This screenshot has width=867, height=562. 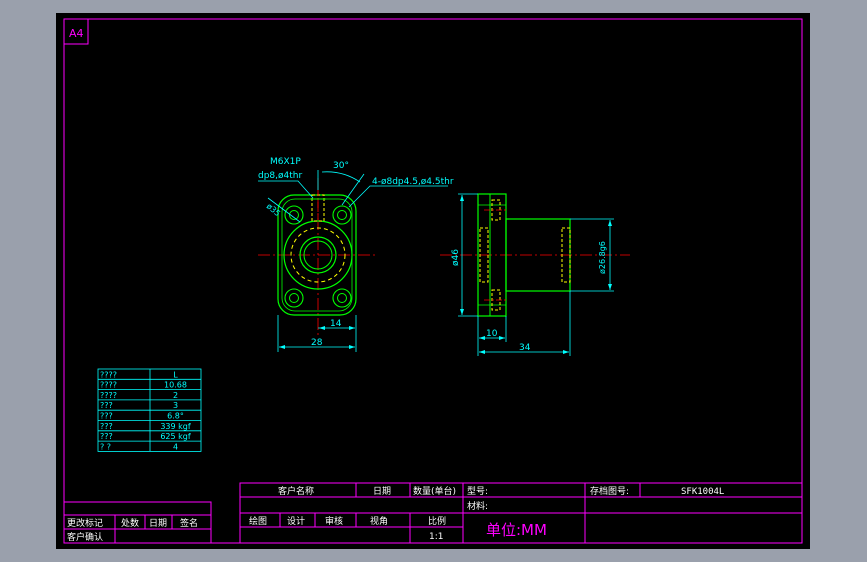 I want to click on thread-callout-2: dp8,ø4thr, so click(x=280, y=176).